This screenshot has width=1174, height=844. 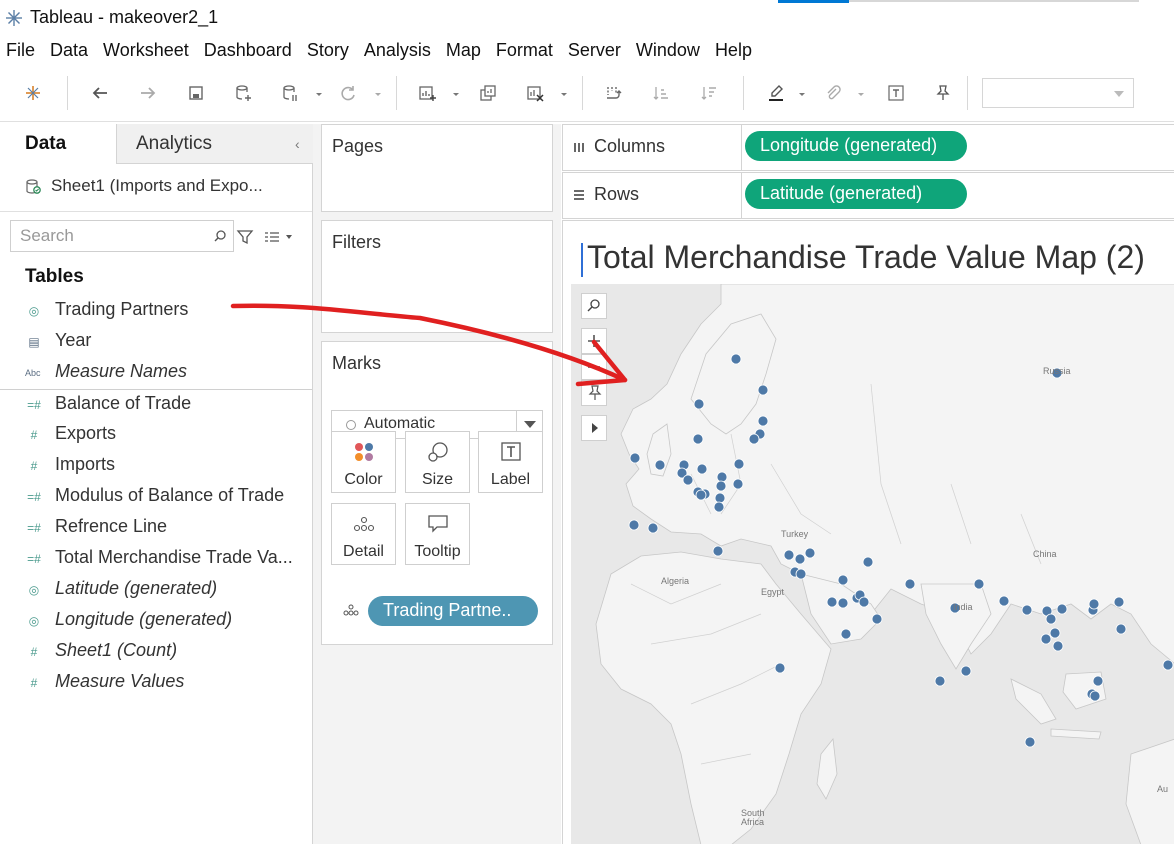 What do you see at coordinates (488, 93) in the screenshot?
I see `duplicate-sheet-icon` at bounding box center [488, 93].